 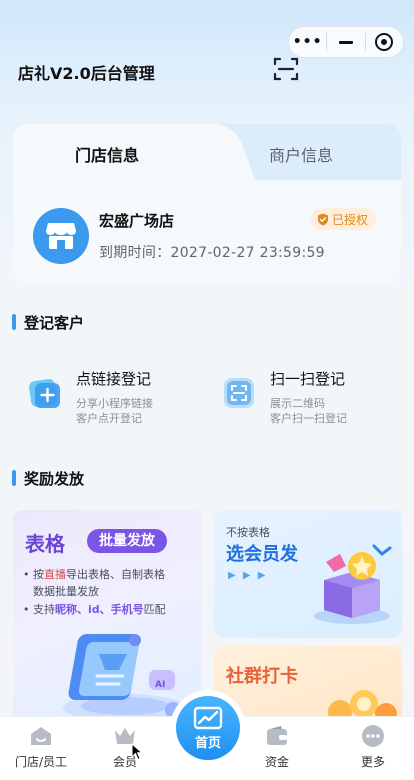 What do you see at coordinates (207, 232) in the screenshot?
I see `store-card-body: 宏盛广场店 到期时间：2027-02-27 23:59:59 已授权` at bounding box center [207, 232].